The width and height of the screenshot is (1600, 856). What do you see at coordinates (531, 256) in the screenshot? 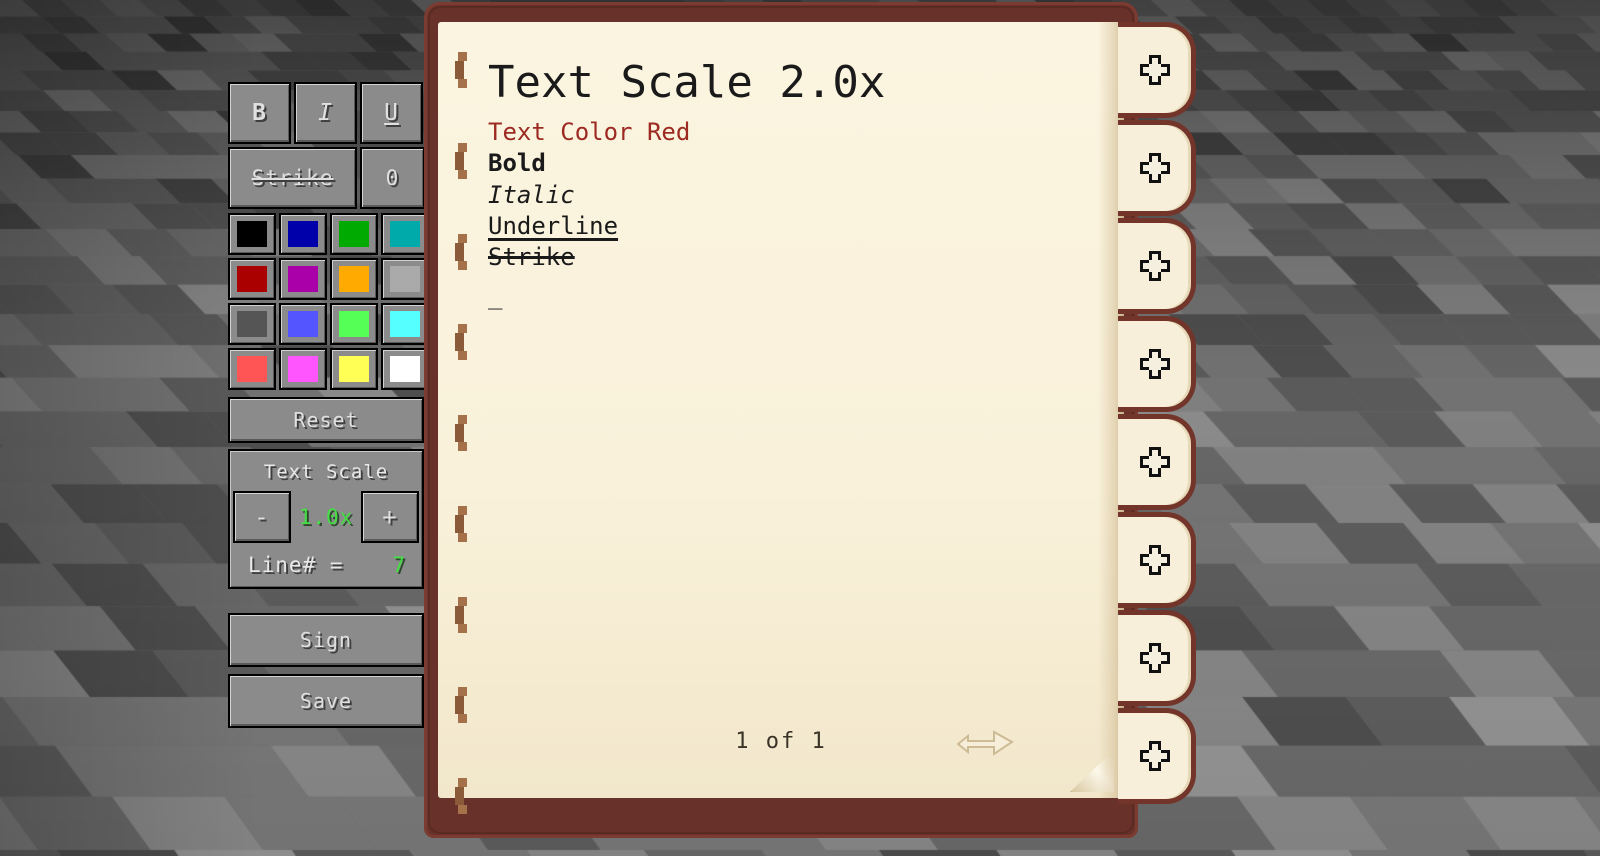
I see `book-line-5: Strike` at bounding box center [531, 256].